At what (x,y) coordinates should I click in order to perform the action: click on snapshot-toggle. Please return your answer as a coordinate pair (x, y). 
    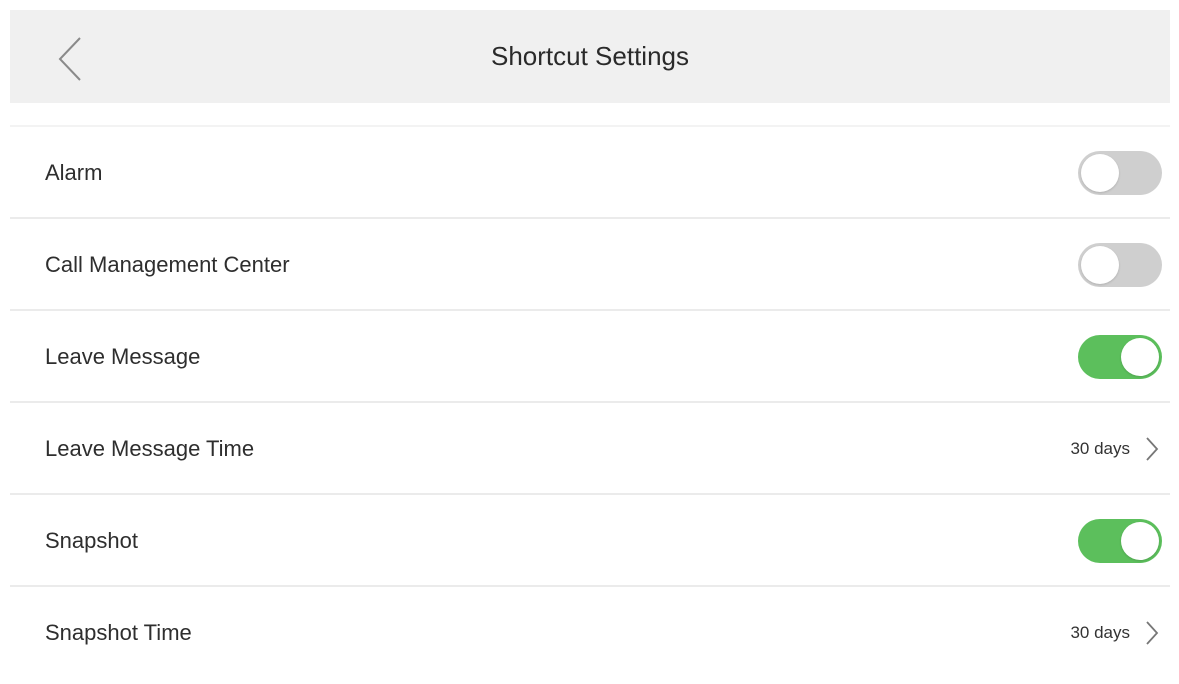
    Looking at the image, I should click on (1120, 541).